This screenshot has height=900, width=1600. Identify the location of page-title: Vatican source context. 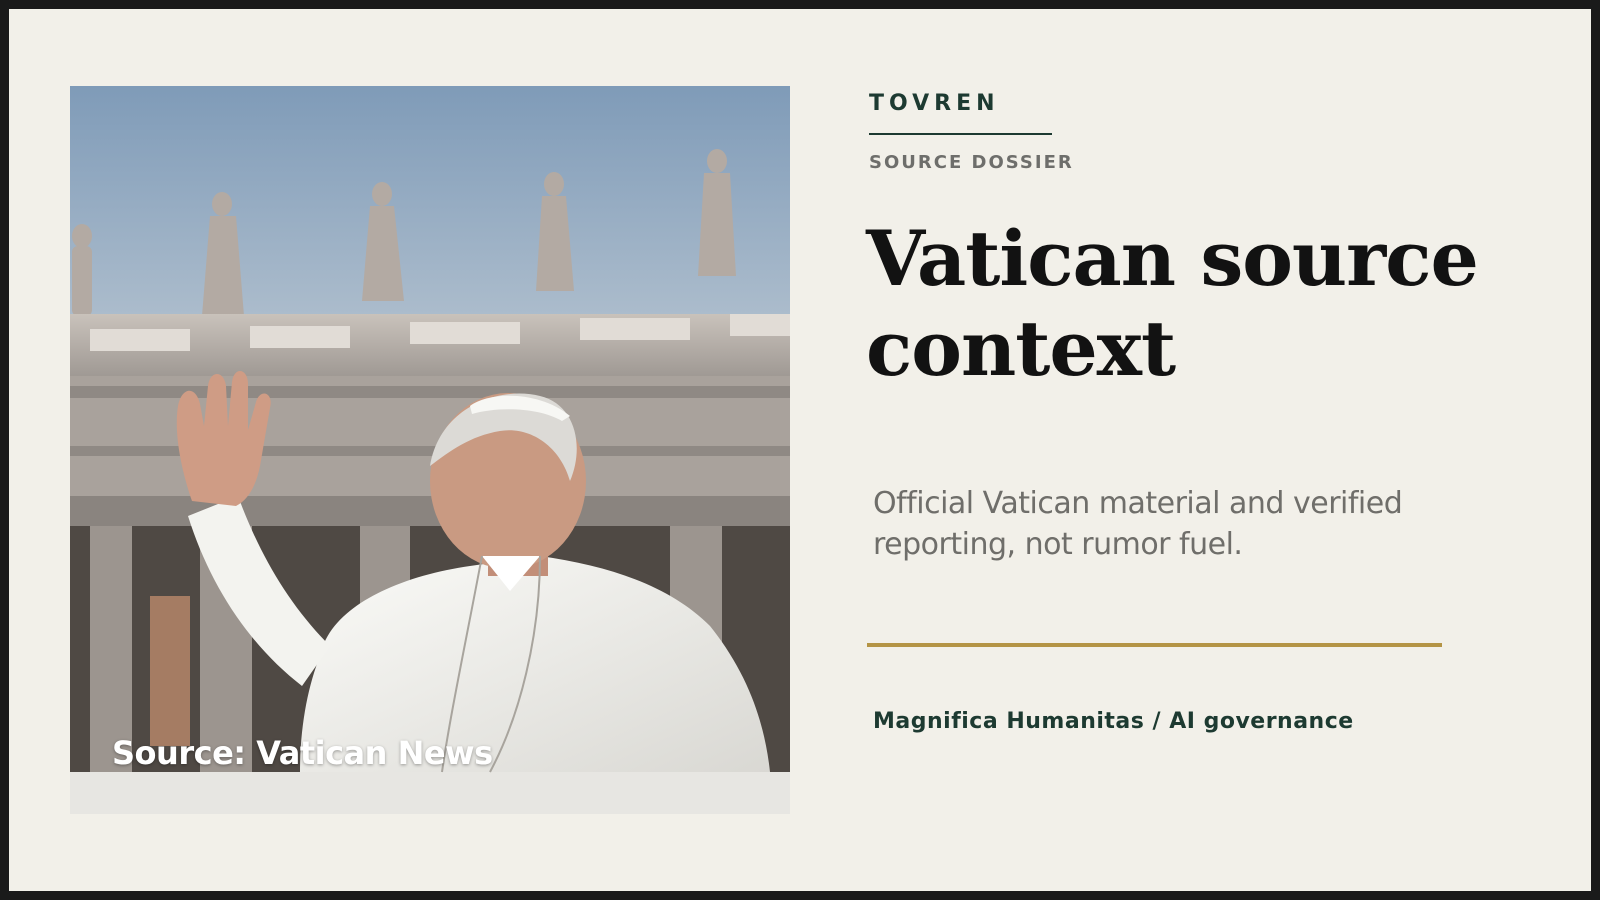
(1172, 303).